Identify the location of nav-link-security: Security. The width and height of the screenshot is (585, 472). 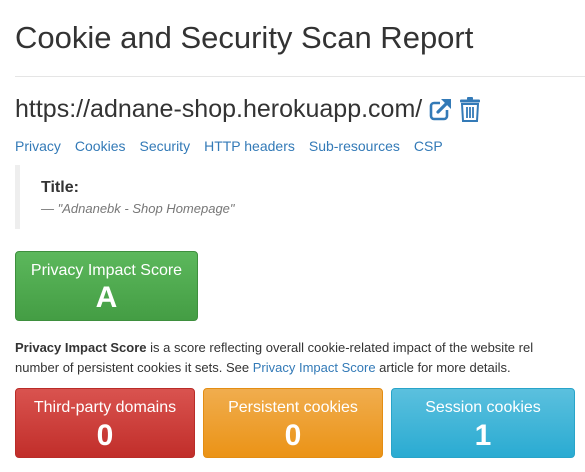
(165, 146).